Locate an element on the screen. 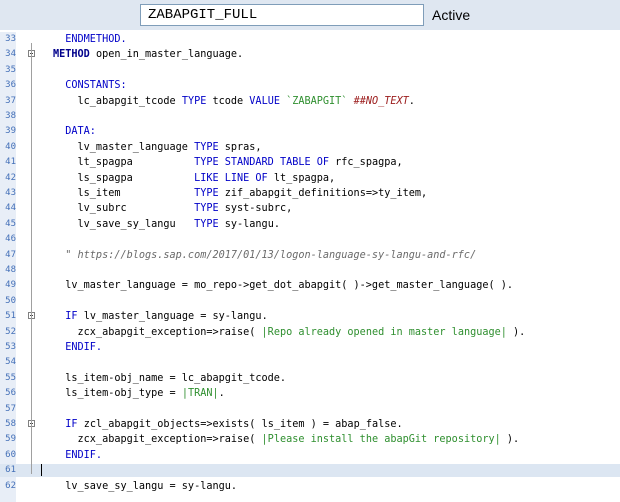 The width and height of the screenshot is (620, 502). code-token: |Please install the abapGit repository| is located at coordinates (381, 440).